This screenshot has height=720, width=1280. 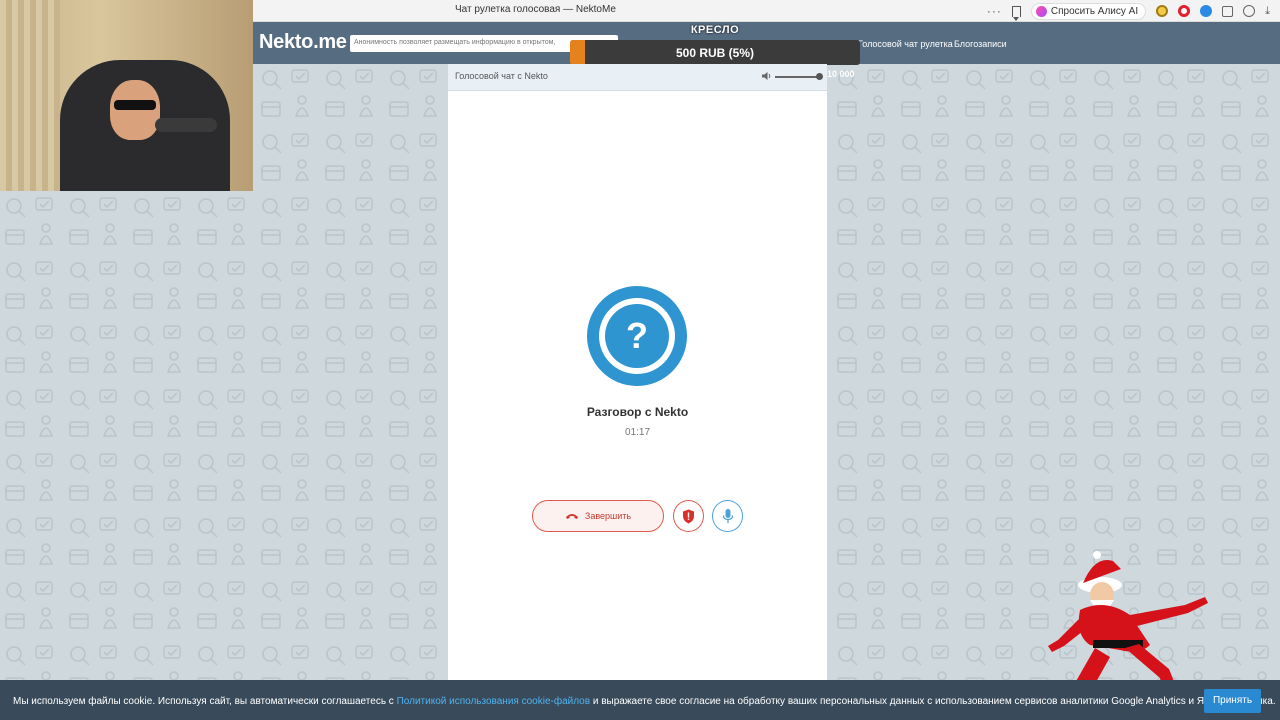 I want to click on end-call-button: Завершить, so click(x=598, y=516).